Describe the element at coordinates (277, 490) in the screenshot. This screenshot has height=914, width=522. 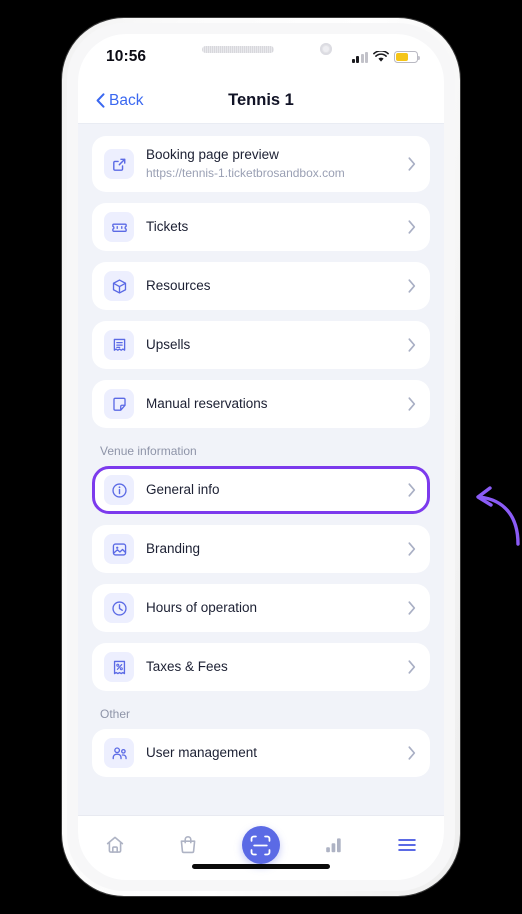
I see `list-item-labels: General info` at that location.